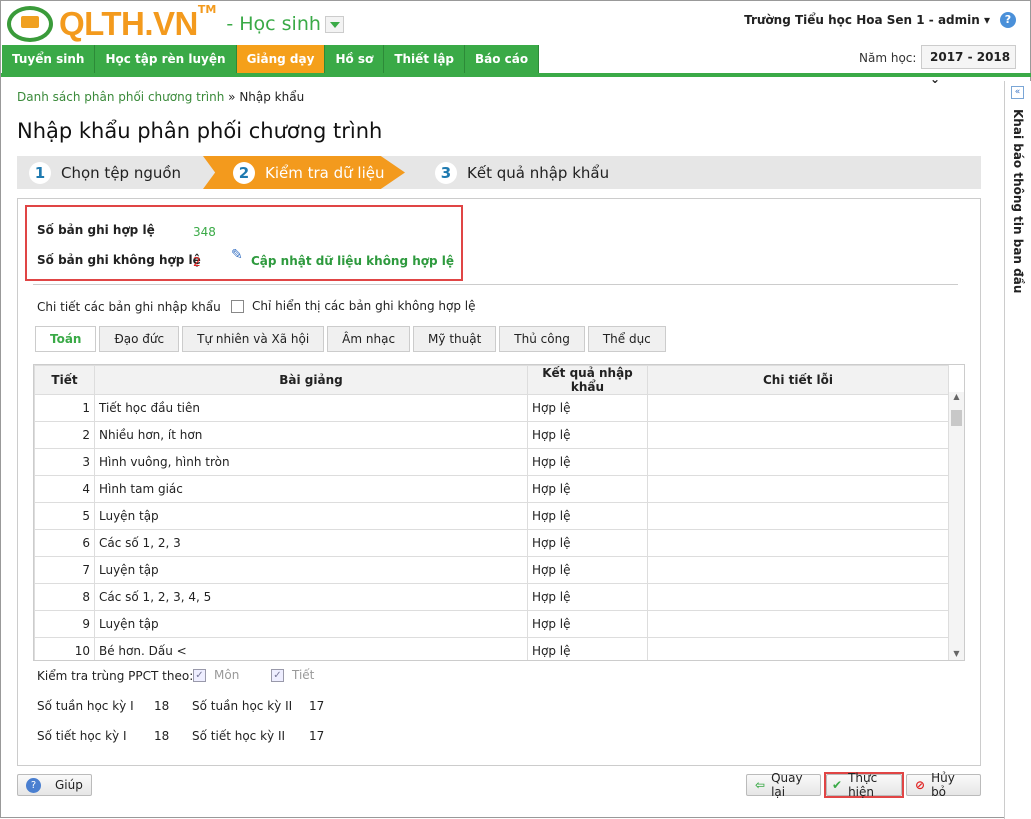  Describe the element at coordinates (334, 24) in the screenshot. I see `role-dropdown-button` at that location.